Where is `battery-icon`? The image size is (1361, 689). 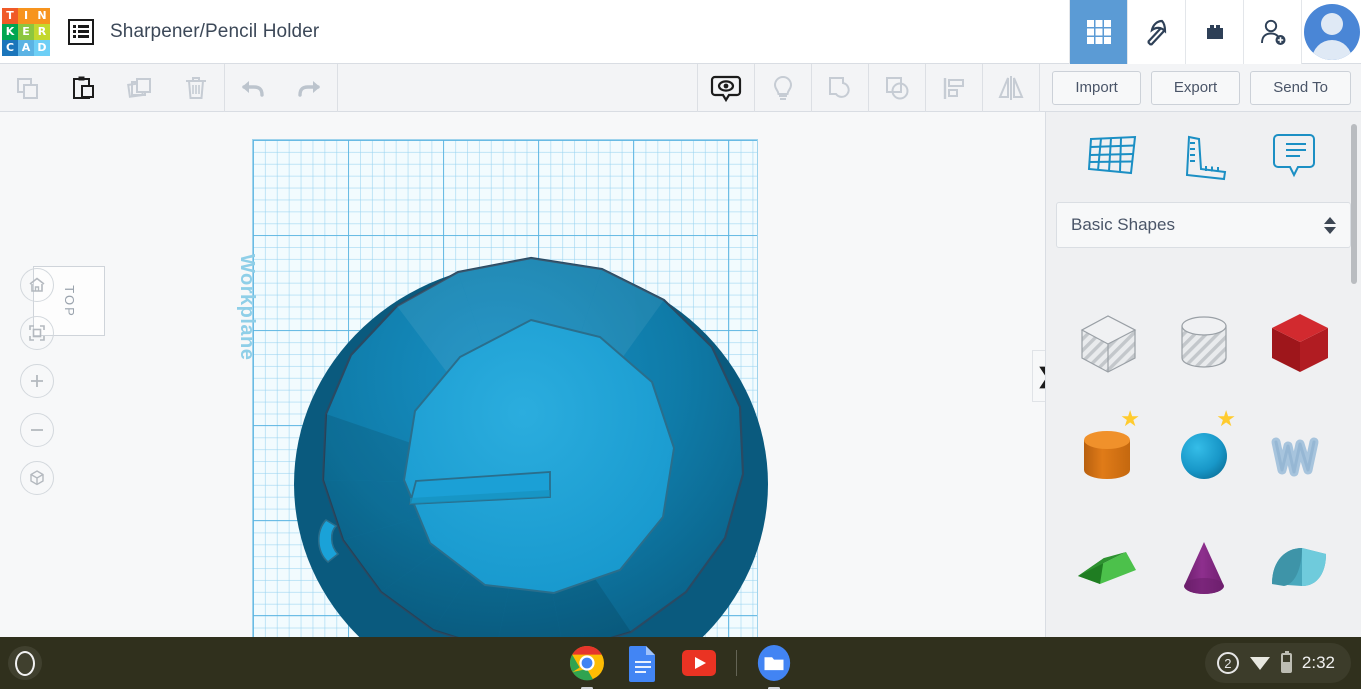 battery-icon is located at coordinates (1286, 662).